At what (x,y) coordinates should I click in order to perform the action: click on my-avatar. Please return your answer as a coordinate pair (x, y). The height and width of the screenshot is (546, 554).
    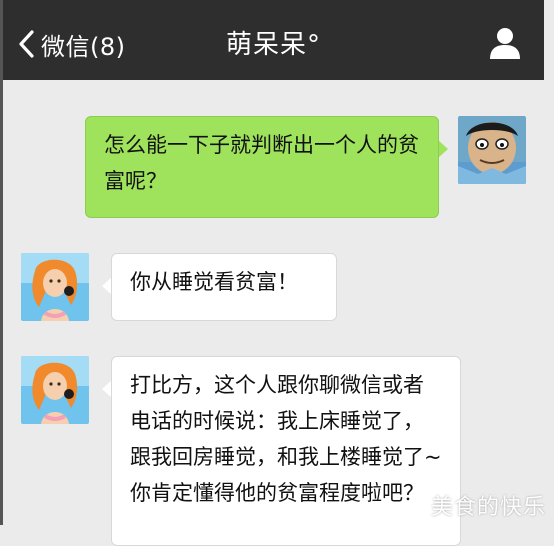
    Looking at the image, I should click on (492, 150).